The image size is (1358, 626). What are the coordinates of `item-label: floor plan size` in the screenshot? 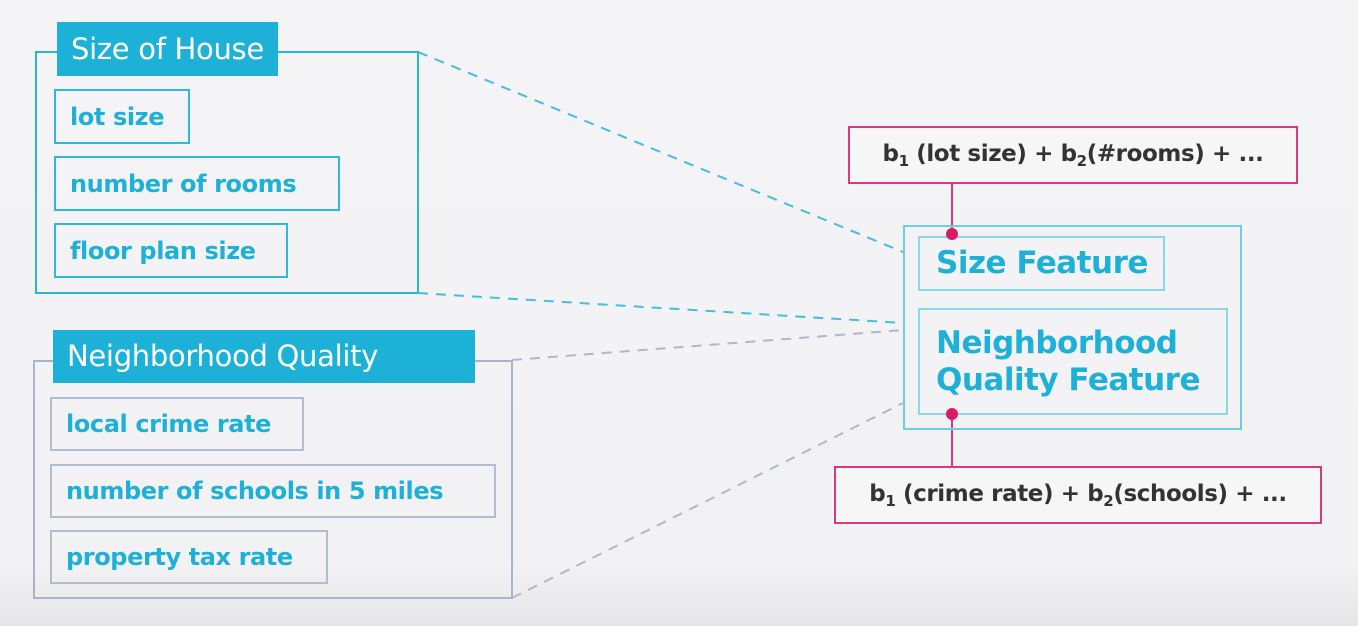 It's located at (163, 250).